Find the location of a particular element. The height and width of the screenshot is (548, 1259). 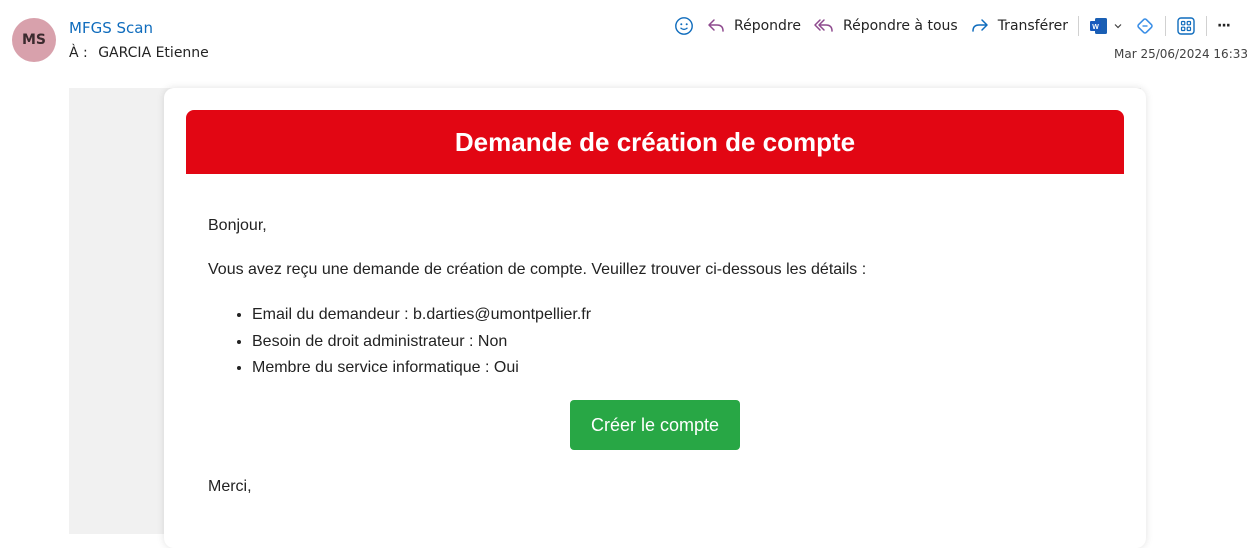

avatar: MS is located at coordinates (34, 40).